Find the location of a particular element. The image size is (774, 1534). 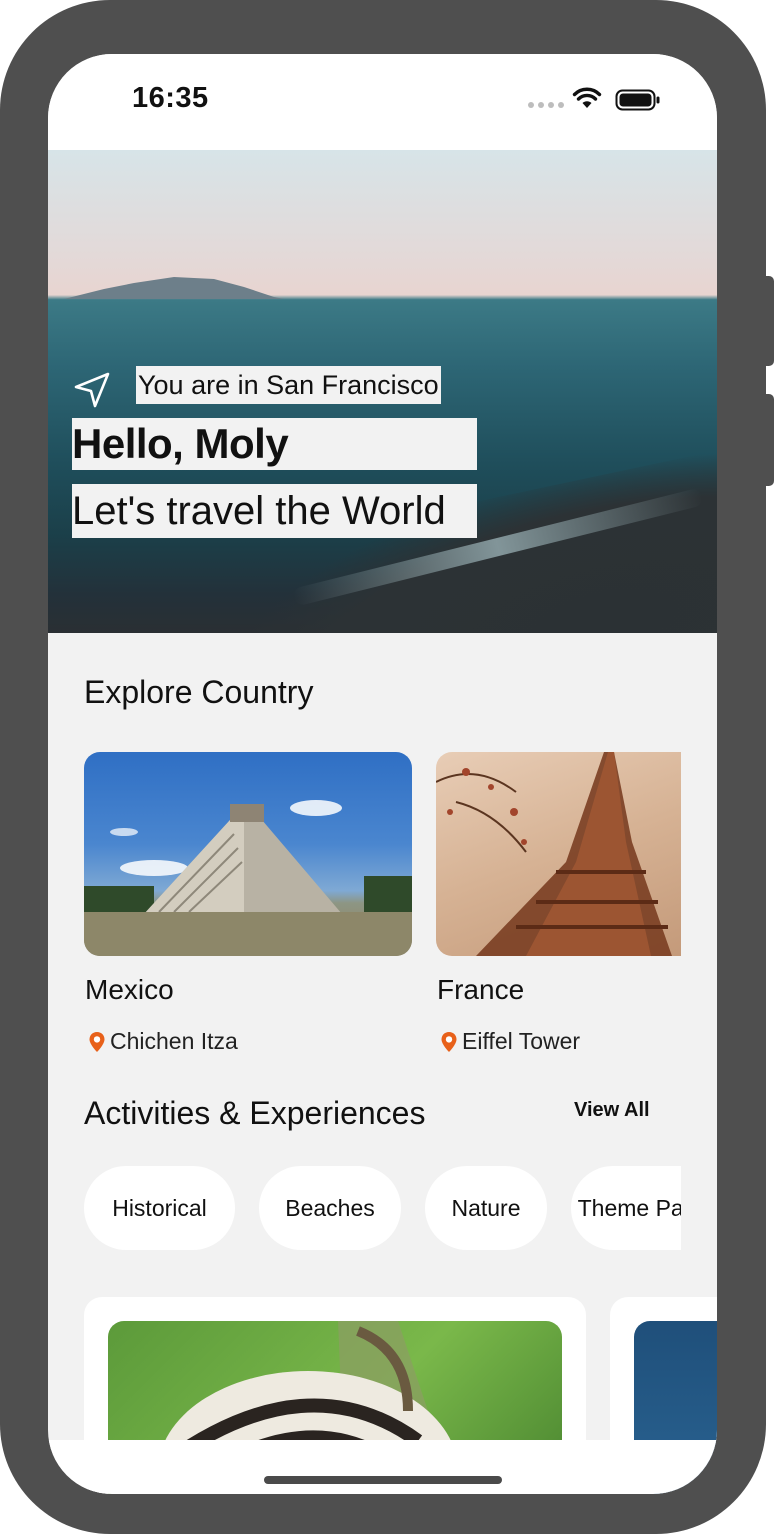

hero-shore is located at coordinates (467, 540).